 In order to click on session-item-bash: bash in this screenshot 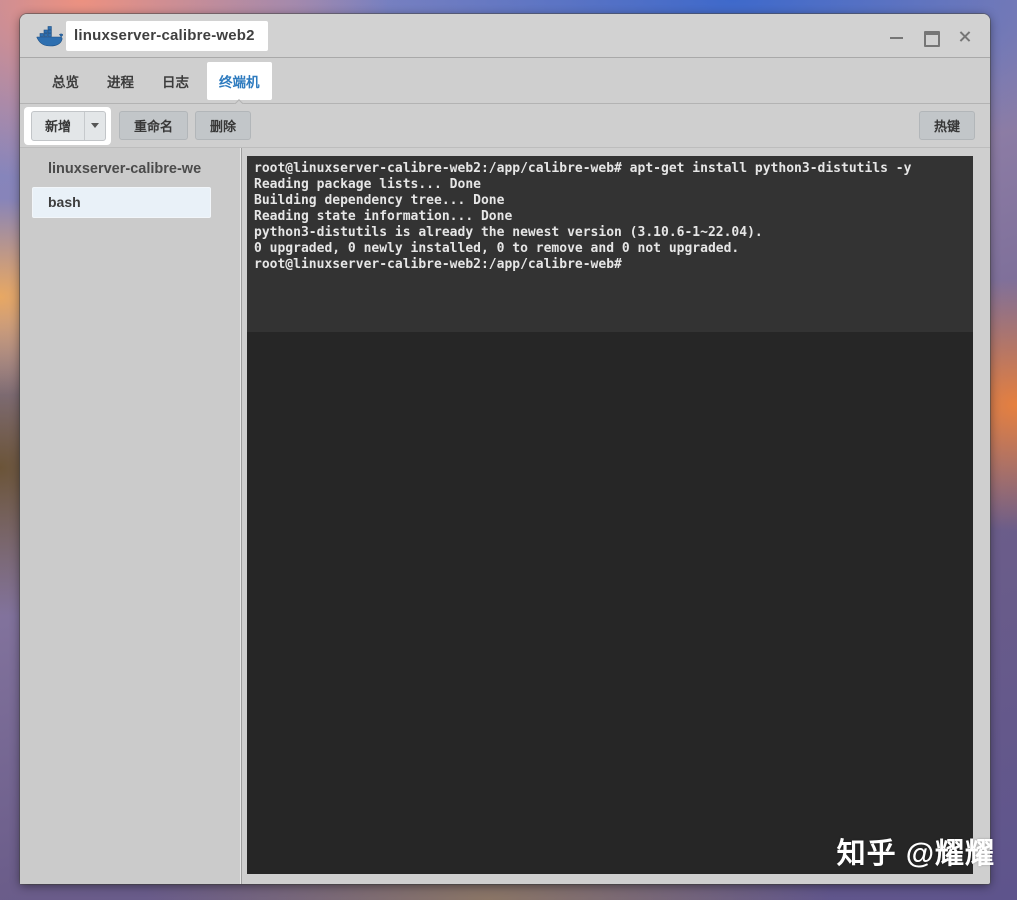, I will do `click(121, 202)`.